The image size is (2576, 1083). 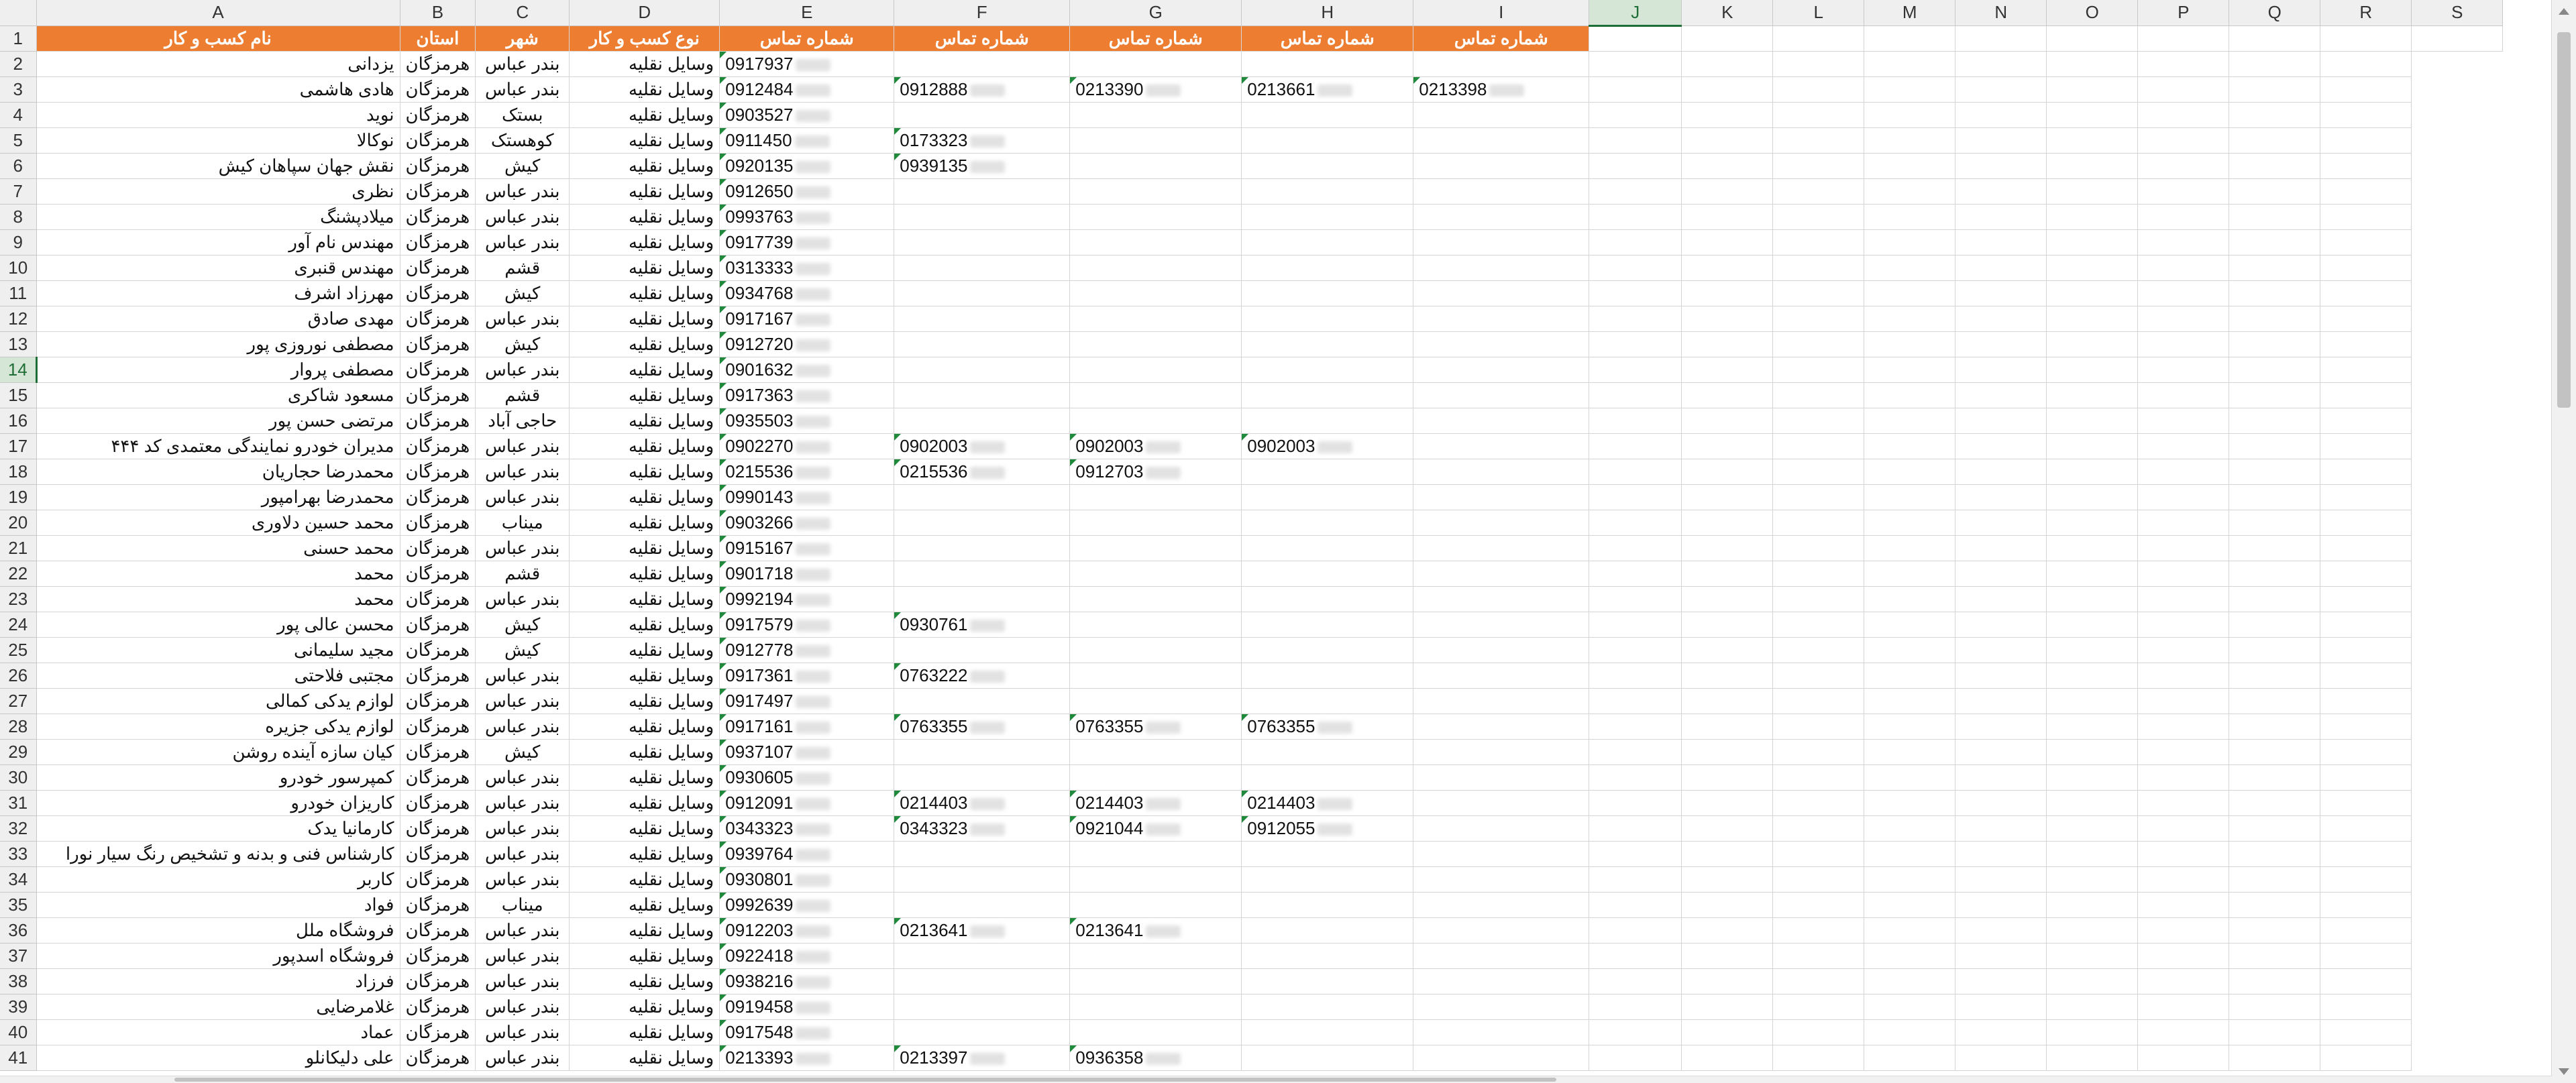 I want to click on row-header: 30, so click(x=18, y=777).